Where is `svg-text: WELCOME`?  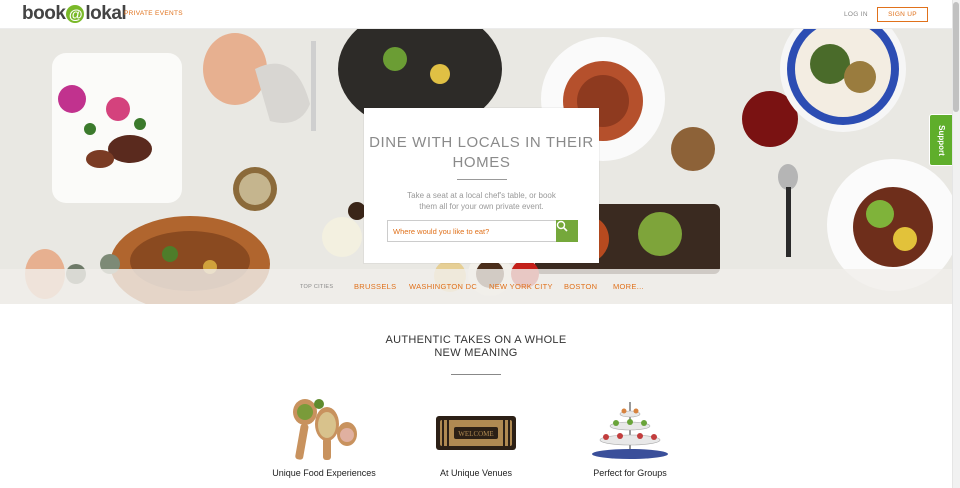
svg-text: WELCOME is located at coordinates (475, 434).